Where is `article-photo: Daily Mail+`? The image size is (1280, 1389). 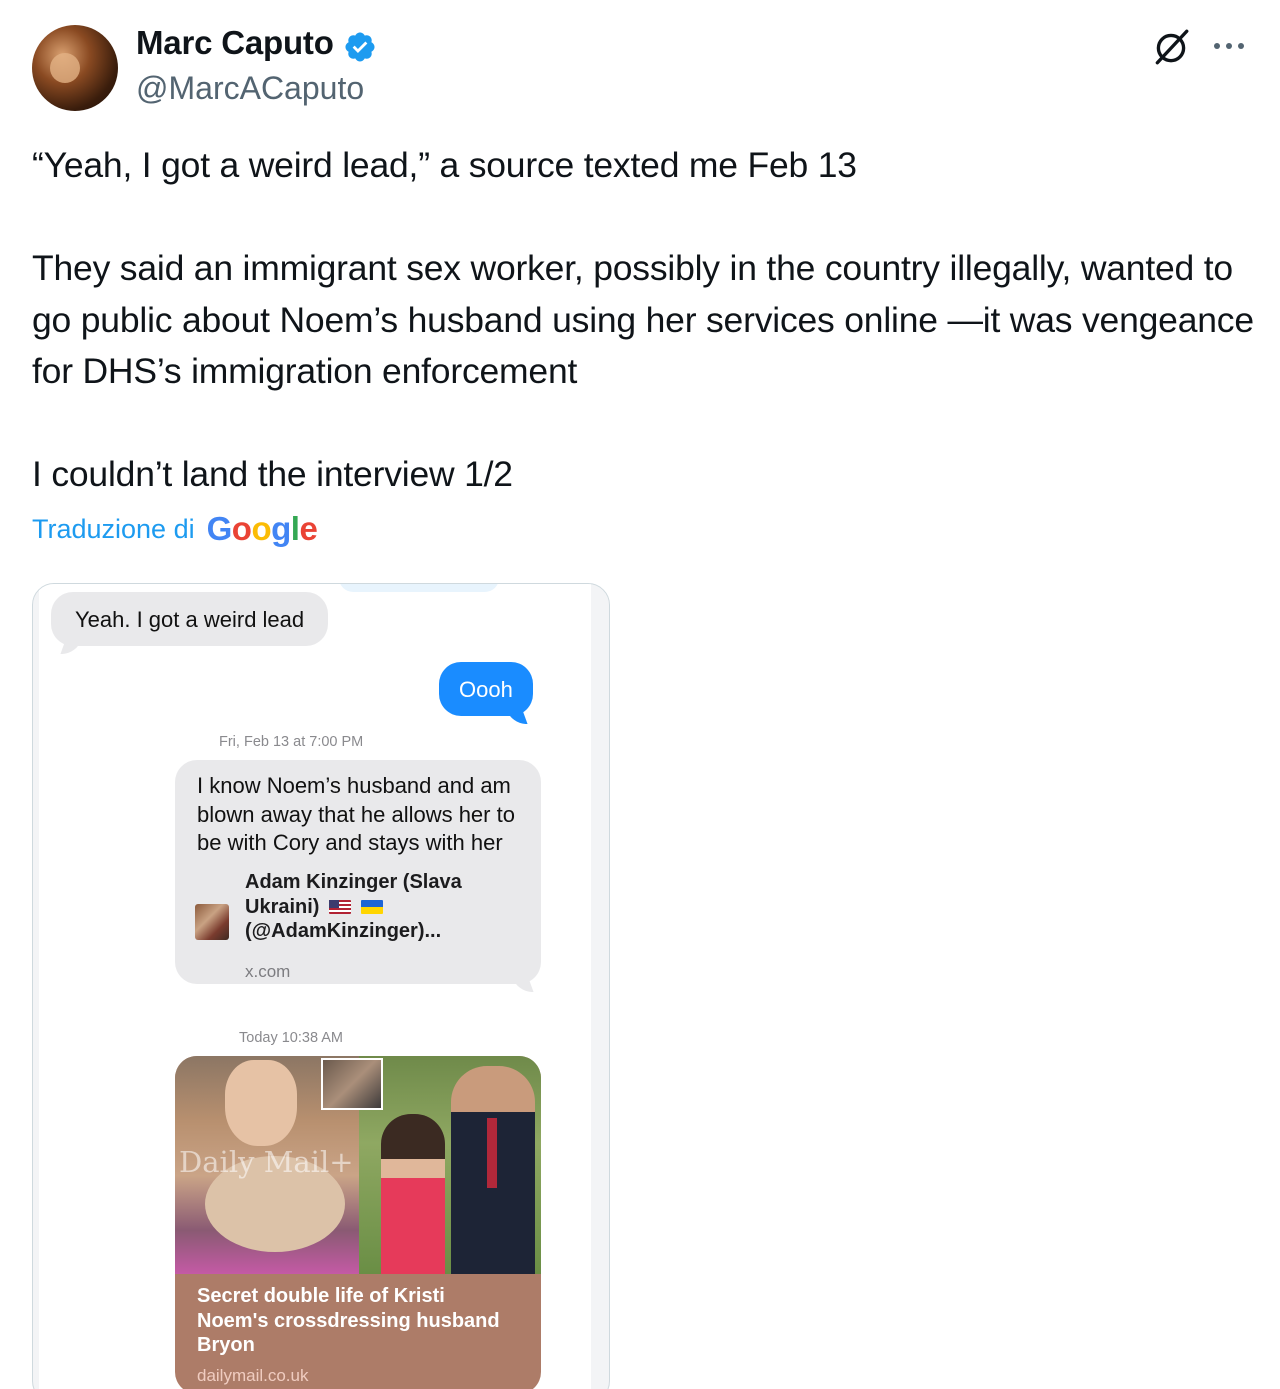 article-photo: Daily Mail+ is located at coordinates (358, 1165).